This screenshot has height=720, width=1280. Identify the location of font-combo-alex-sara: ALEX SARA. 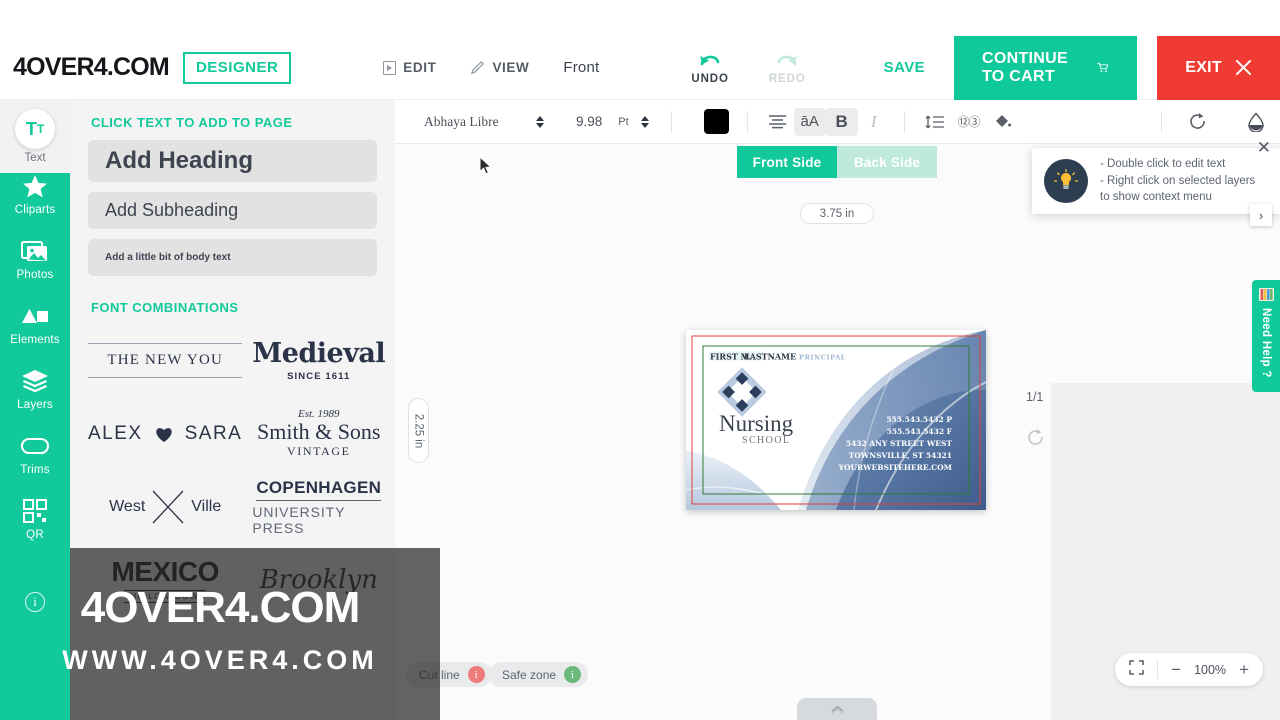
(165, 433).